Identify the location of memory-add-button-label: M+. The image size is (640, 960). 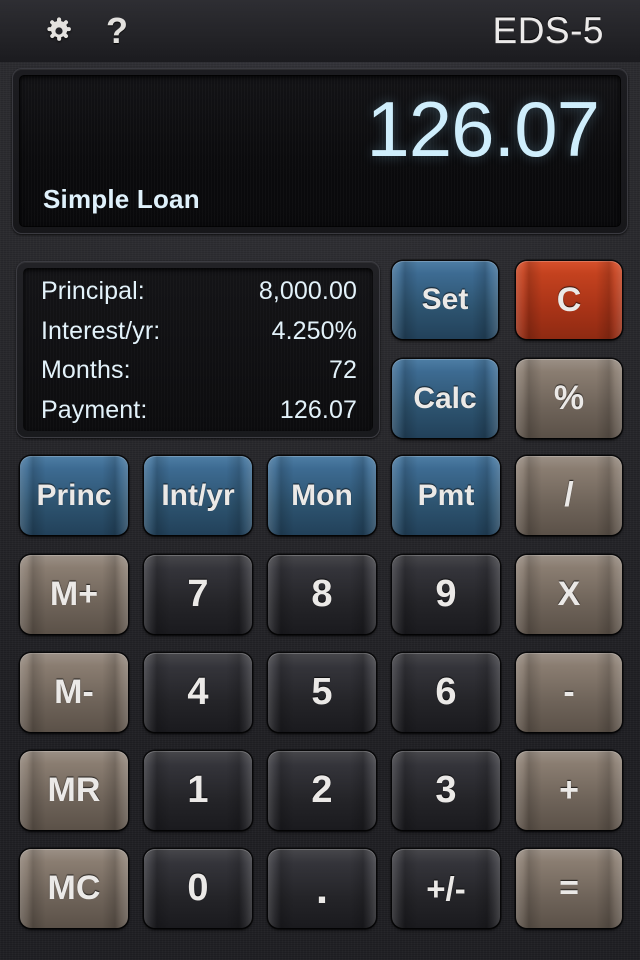
(74, 594).